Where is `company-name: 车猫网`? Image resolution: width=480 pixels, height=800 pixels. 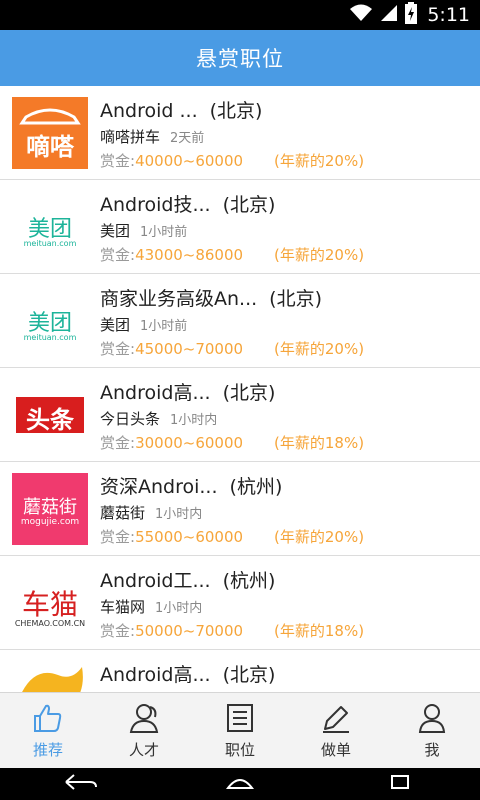 company-name: 车猫网 is located at coordinates (123, 607).